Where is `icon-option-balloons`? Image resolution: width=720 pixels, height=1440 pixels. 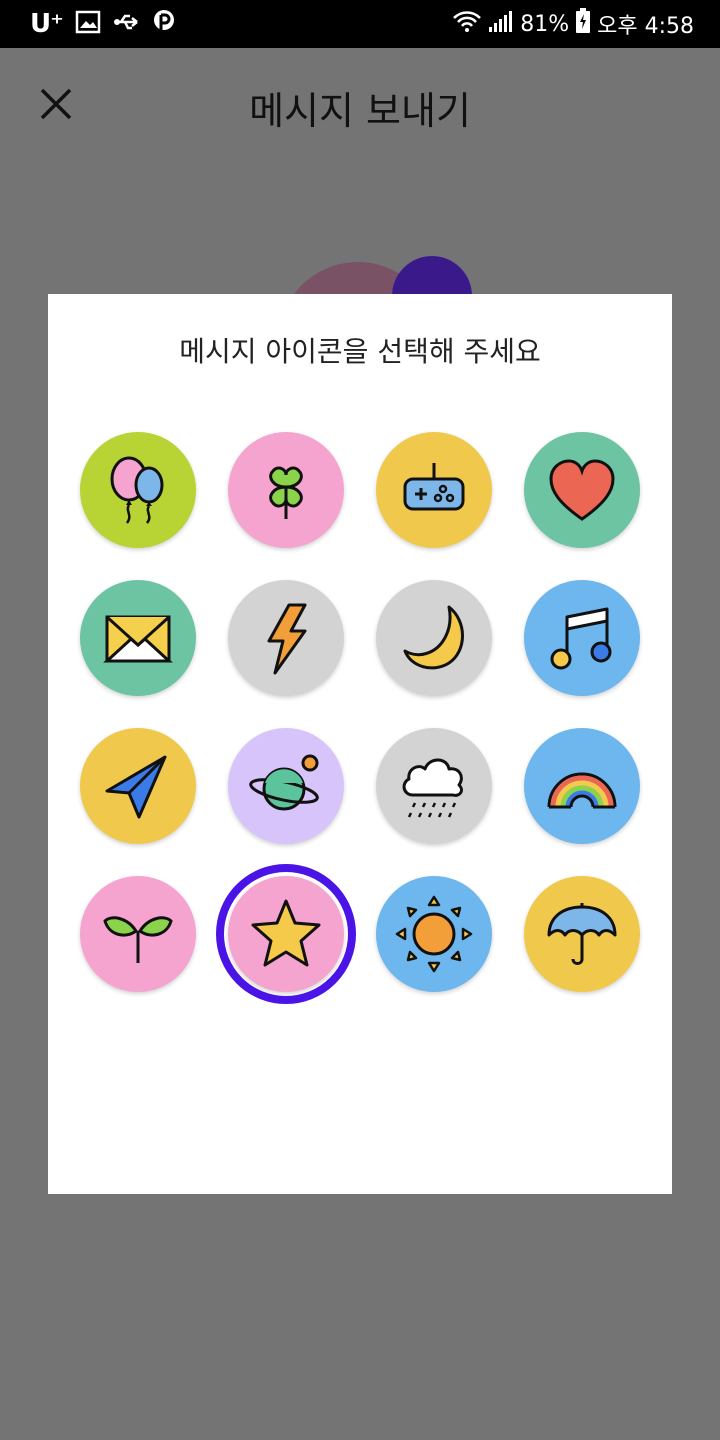
icon-option-balloons is located at coordinates (138, 490).